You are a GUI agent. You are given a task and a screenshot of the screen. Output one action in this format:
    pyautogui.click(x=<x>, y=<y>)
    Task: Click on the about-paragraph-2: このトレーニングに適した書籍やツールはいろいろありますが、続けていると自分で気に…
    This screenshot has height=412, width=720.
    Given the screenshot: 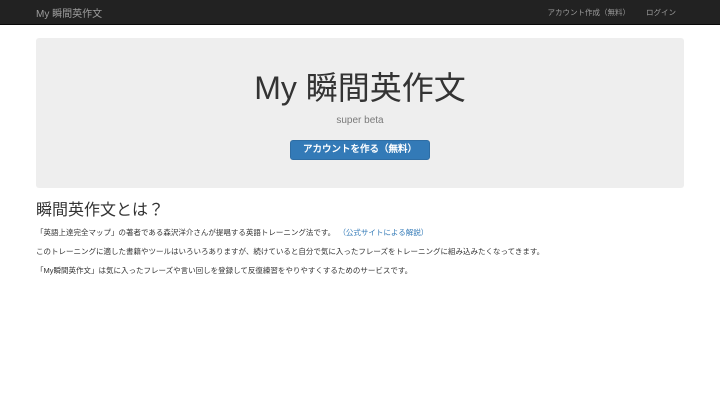 What is the action you would take?
    pyautogui.click(x=290, y=251)
    